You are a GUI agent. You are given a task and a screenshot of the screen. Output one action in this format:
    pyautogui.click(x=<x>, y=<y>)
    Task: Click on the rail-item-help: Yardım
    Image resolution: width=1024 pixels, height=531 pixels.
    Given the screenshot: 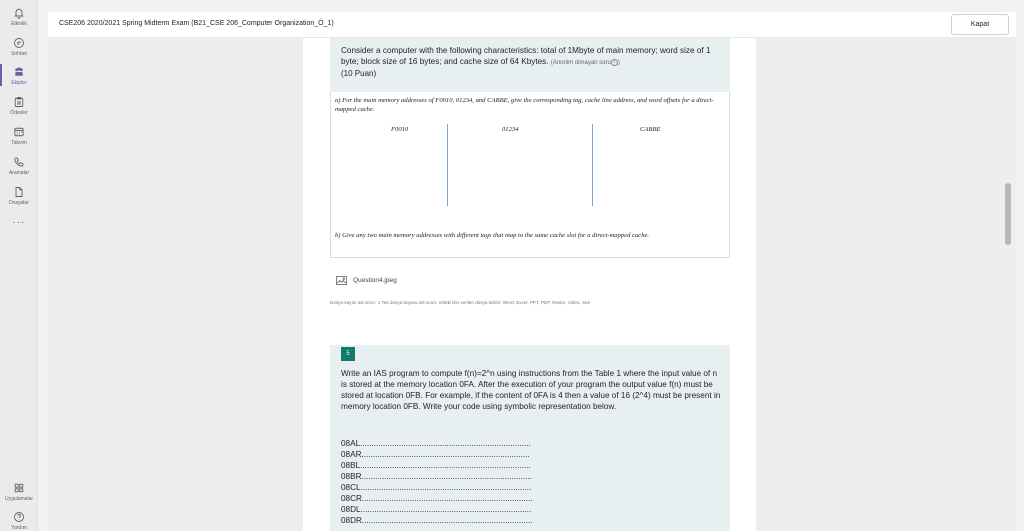 What is the action you would take?
    pyautogui.click(x=19, y=520)
    